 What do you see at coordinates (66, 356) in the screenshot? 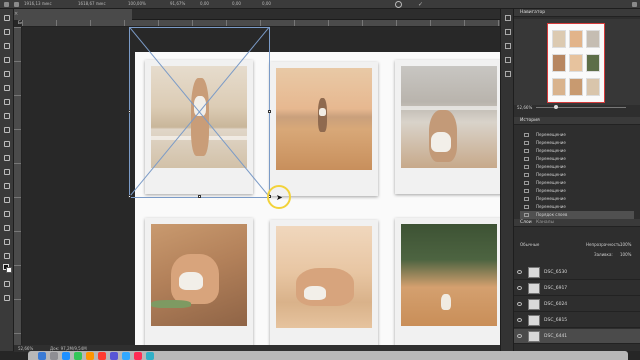
I see `safari-icon` at bounding box center [66, 356].